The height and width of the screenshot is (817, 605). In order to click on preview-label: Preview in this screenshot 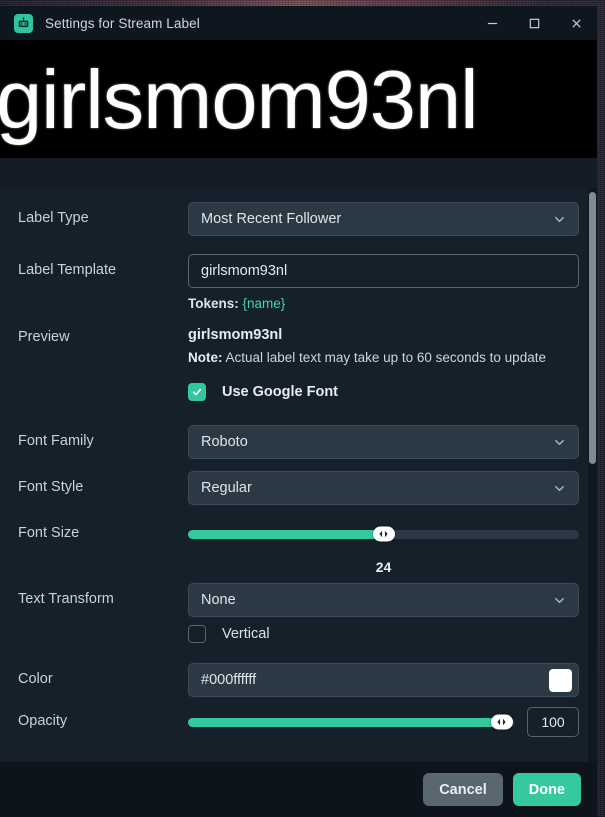, I will do `click(44, 337)`.